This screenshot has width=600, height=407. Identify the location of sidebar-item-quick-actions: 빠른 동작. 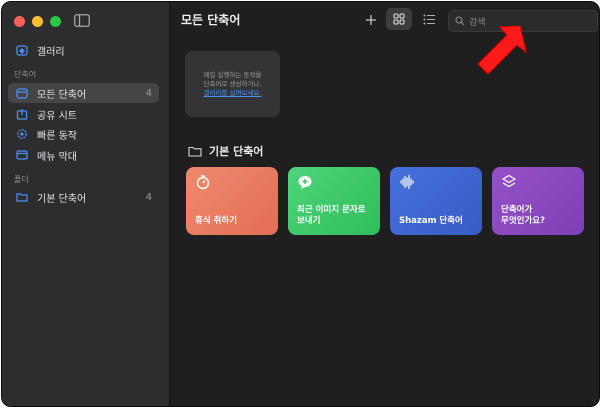
(83, 134).